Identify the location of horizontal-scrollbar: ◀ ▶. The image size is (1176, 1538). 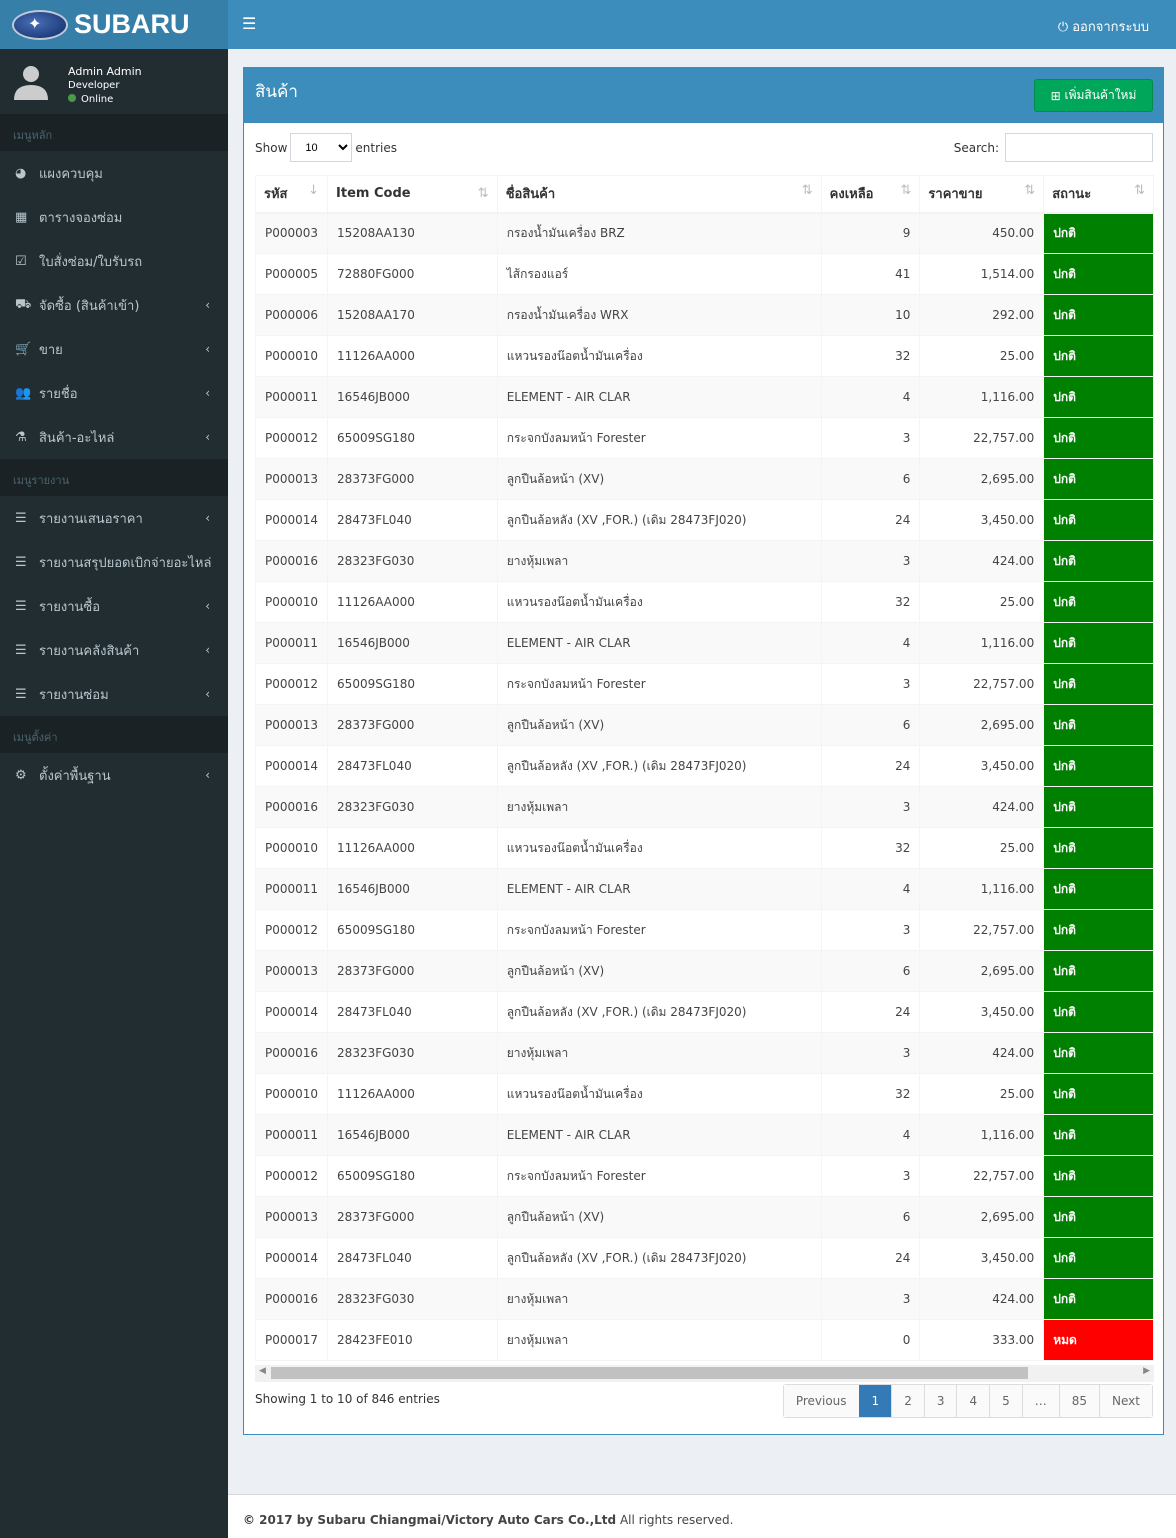
(704, 1373).